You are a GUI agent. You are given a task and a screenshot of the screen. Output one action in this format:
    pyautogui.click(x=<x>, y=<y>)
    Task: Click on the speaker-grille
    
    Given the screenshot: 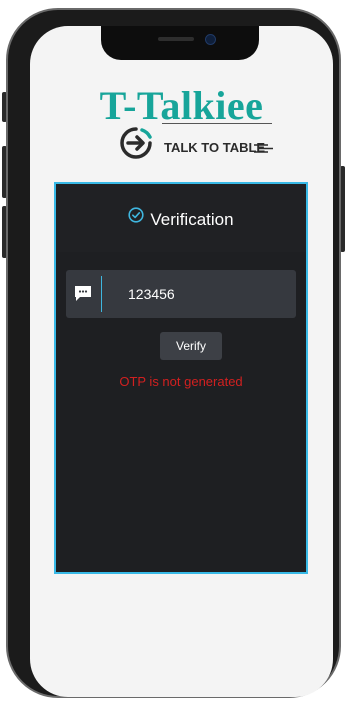 What is the action you would take?
    pyautogui.click(x=176, y=39)
    